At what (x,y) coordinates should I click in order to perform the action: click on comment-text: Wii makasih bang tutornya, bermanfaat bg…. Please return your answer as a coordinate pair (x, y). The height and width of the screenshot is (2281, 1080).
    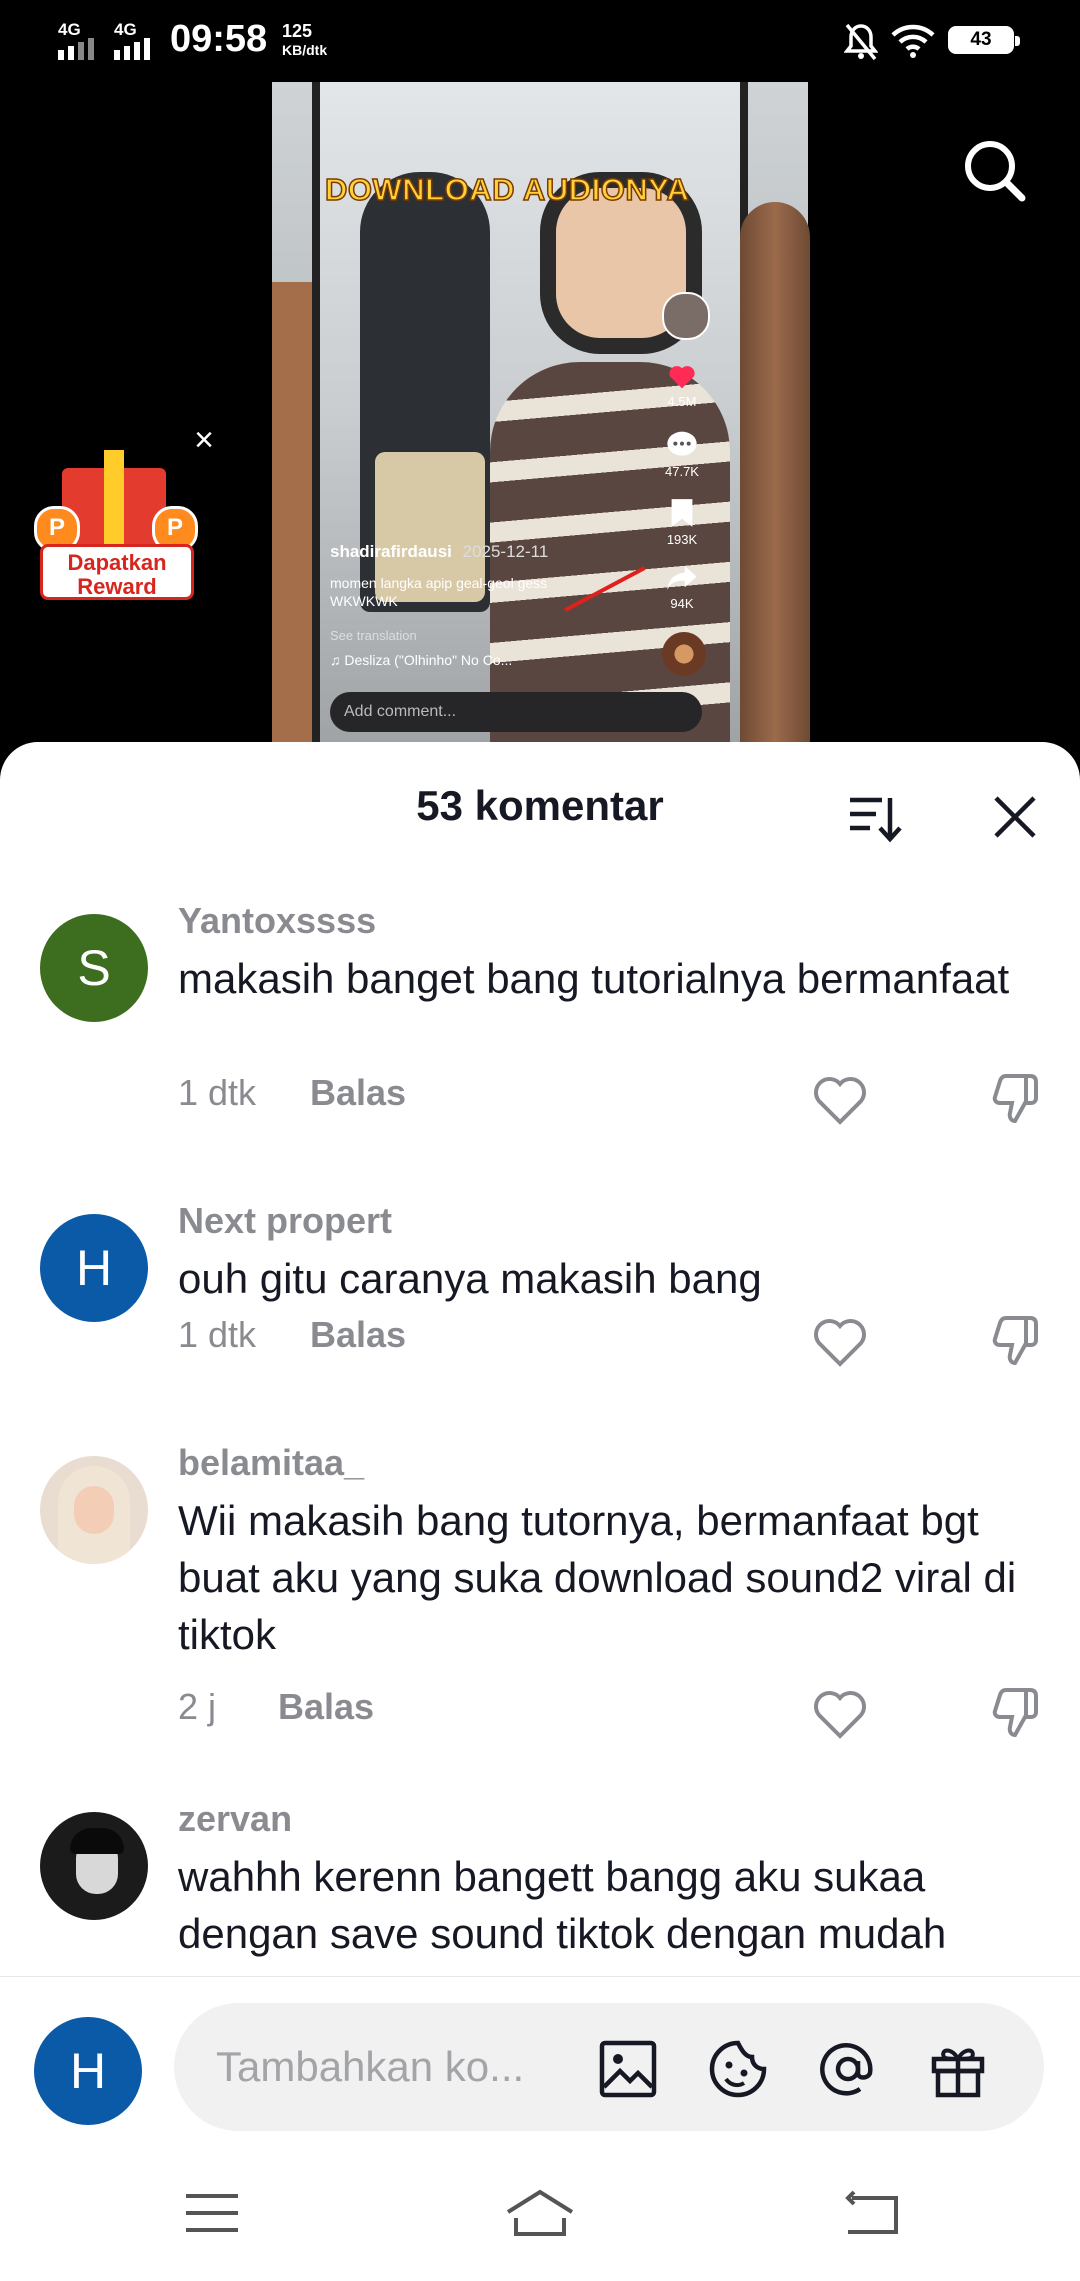
    Looking at the image, I should click on (597, 1577).